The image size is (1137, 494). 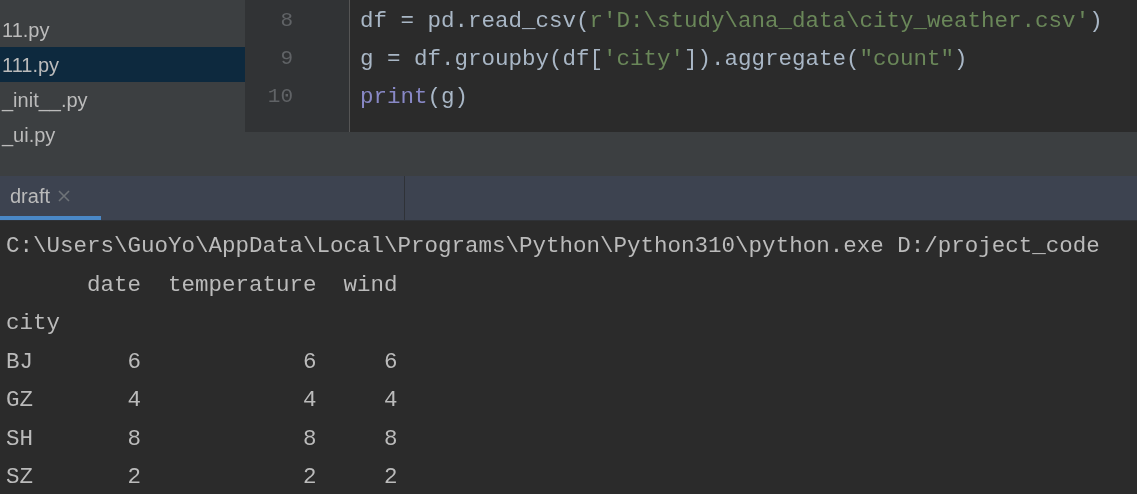 What do you see at coordinates (415, 97) in the screenshot?
I see `code-line: print(g)` at bounding box center [415, 97].